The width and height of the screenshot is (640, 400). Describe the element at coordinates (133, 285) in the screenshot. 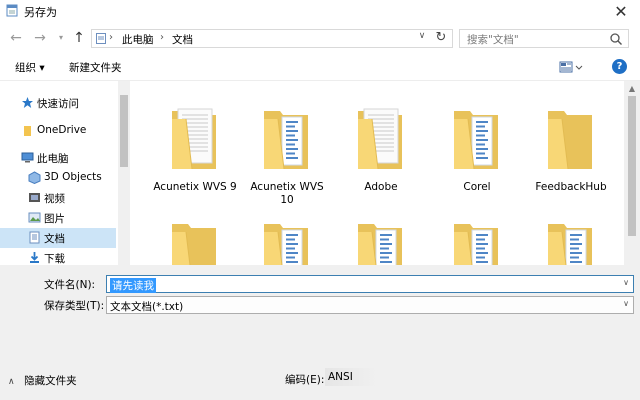

I see `filename-input: 请先读我` at that location.